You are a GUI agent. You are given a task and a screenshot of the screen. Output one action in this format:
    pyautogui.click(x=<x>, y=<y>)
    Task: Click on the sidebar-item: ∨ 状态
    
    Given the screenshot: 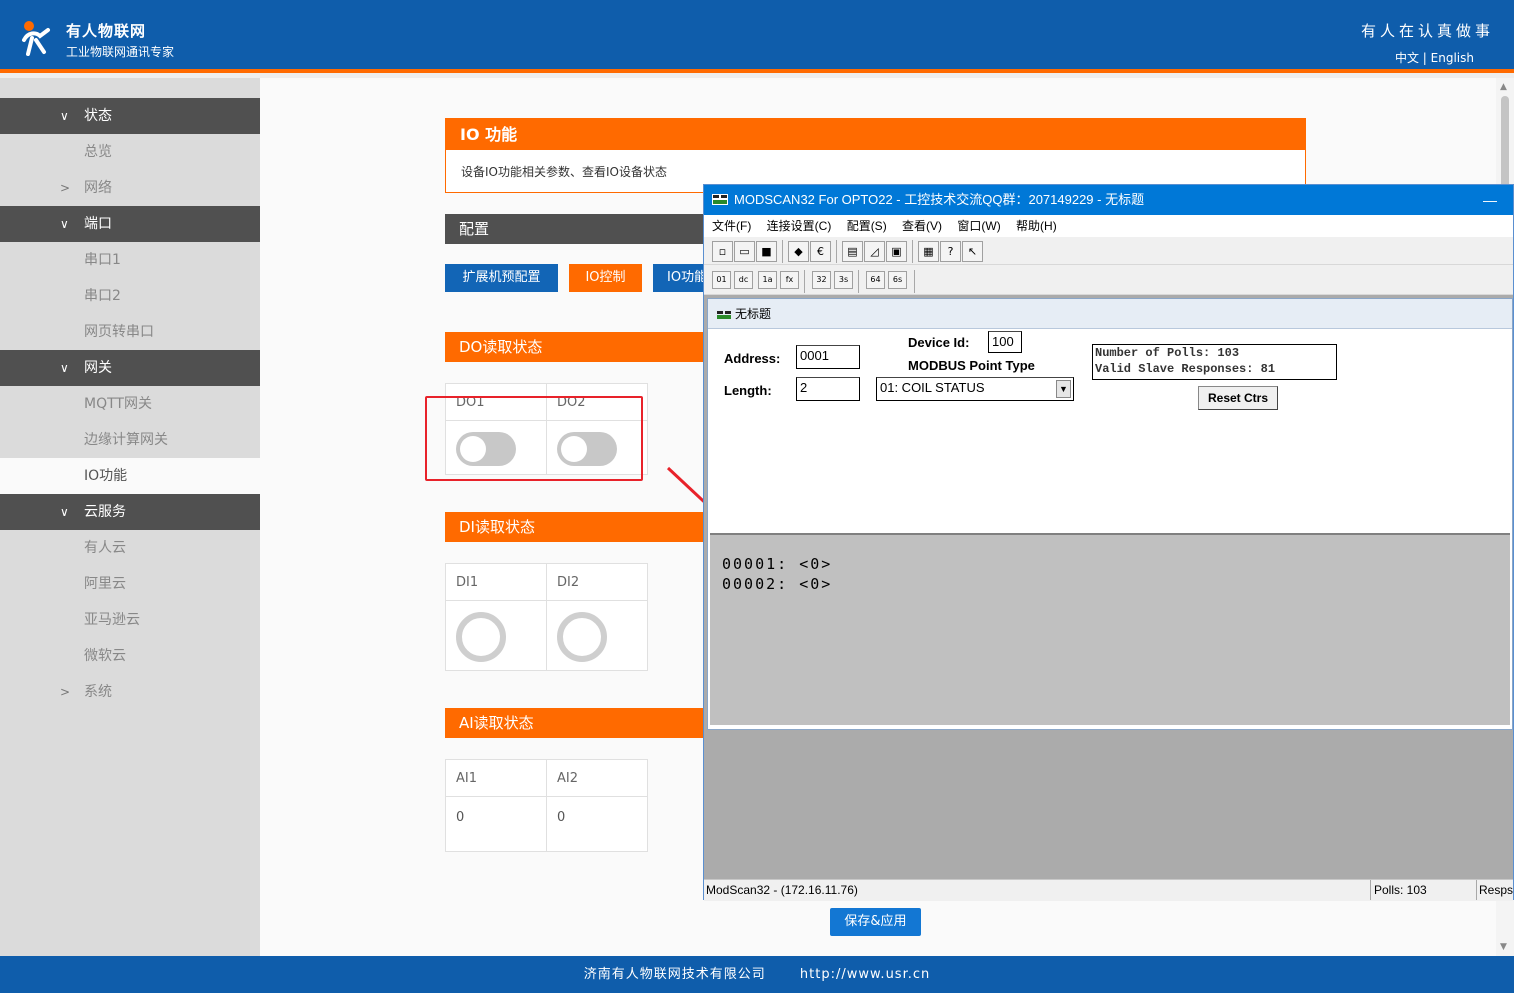 What is the action you would take?
    pyautogui.click(x=130, y=116)
    